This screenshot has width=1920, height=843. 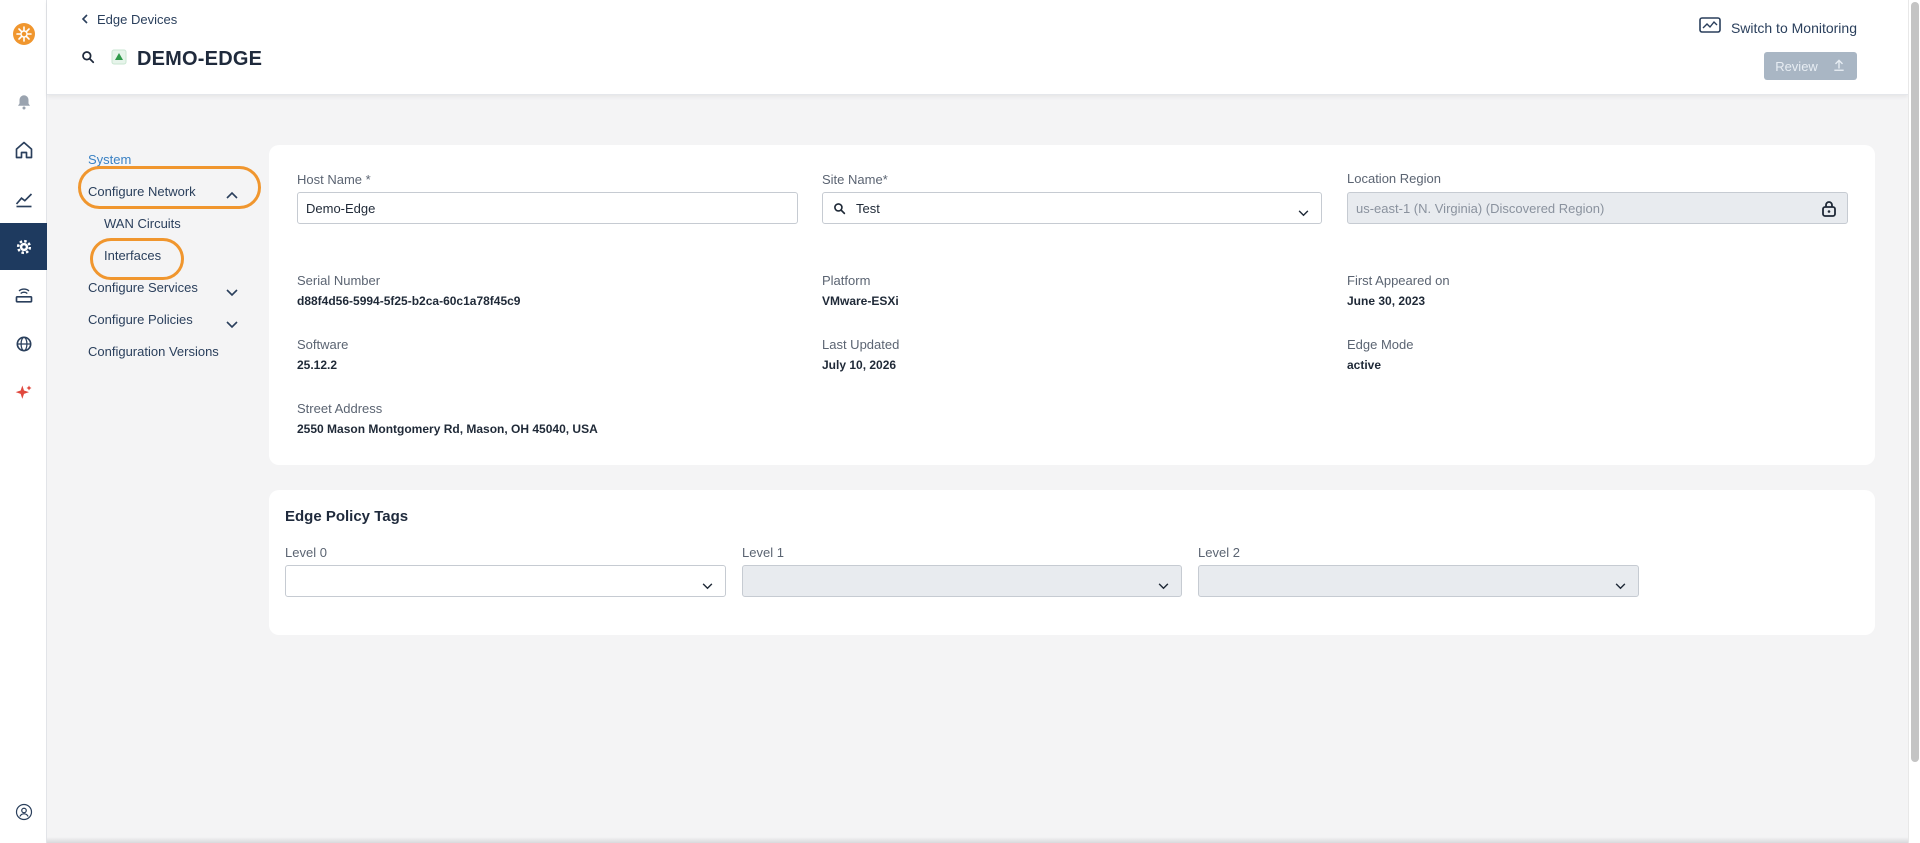 What do you see at coordinates (860, 301) in the screenshot?
I see `platform-value: VMware-ESXi` at bounding box center [860, 301].